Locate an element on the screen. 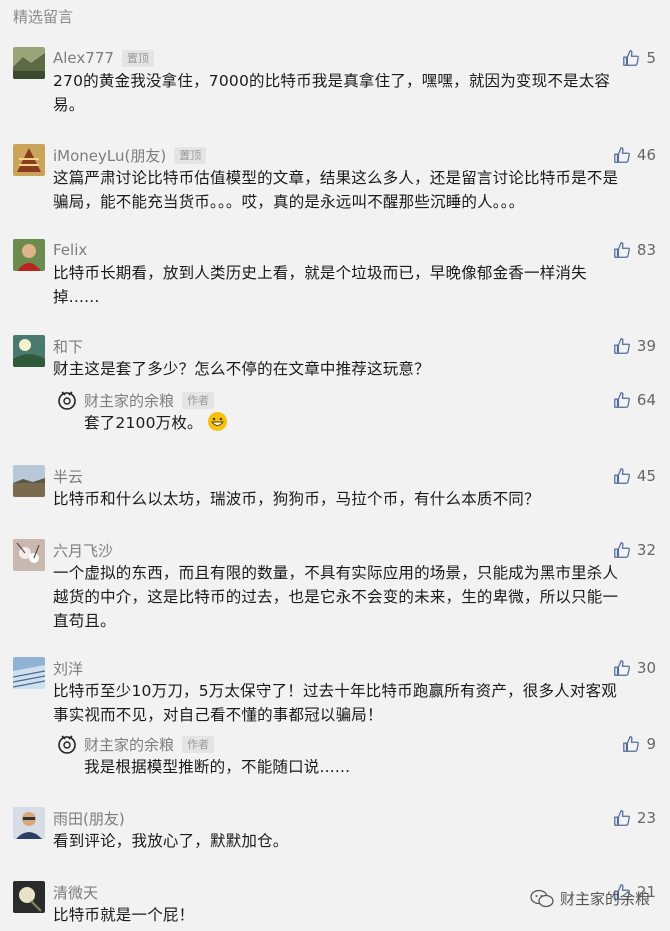 The image size is (670, 931). comment-line: 越货的中介，这是比特币的过去，也是它永不会变的未来，生的卑微，所以只能一 is located at coordinates (336, 597).